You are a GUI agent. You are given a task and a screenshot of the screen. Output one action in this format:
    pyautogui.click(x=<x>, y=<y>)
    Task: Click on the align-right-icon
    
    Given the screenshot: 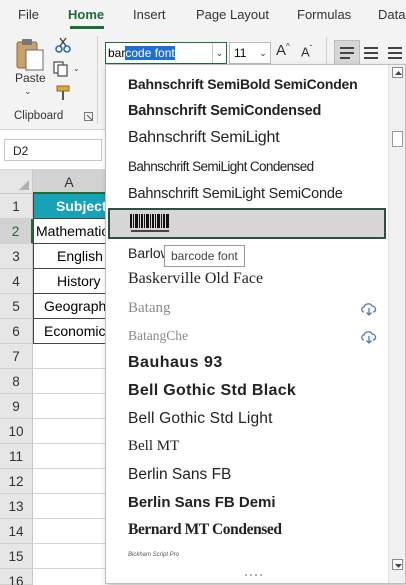 What is the action you would take?
    pyautogui.click(x=396, y=53)
    